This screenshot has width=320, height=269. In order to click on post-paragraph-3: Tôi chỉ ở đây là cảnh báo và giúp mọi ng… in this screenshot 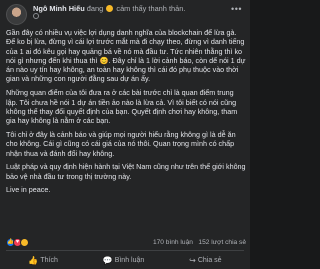, I will do `click(121, 143)`.